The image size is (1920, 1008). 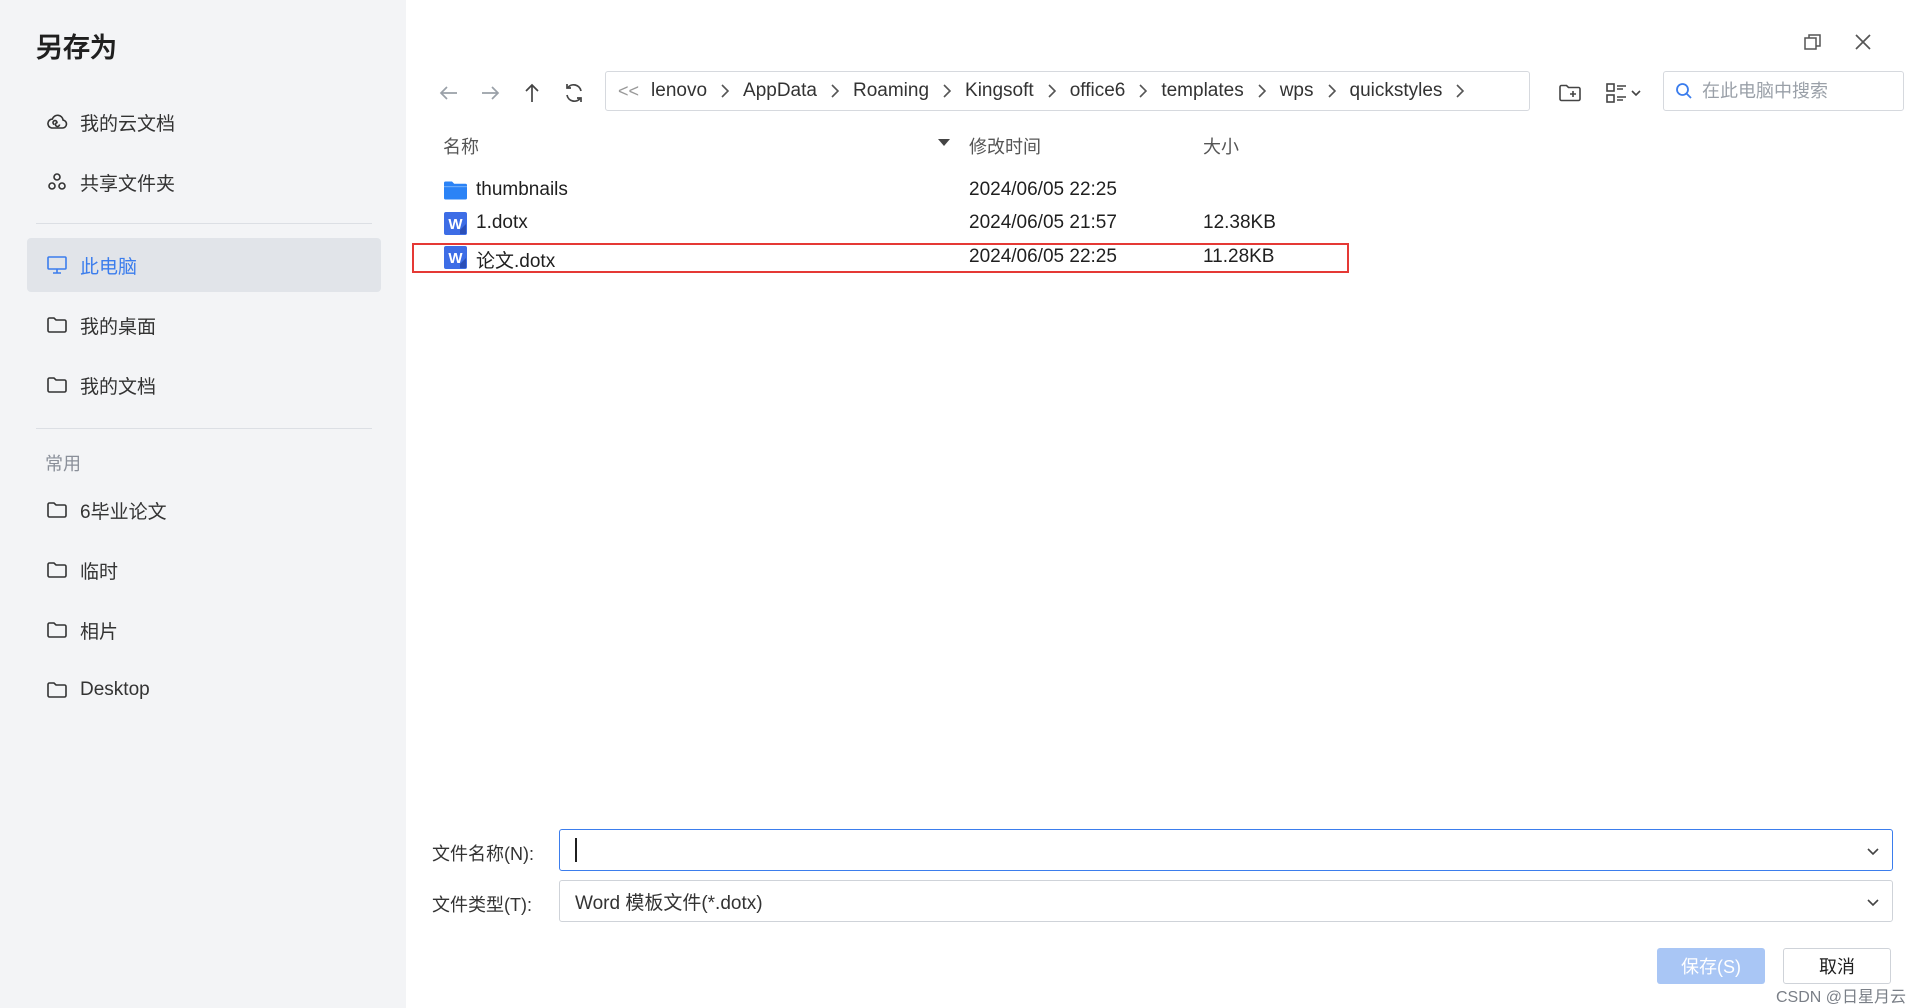 What do you see at coordinates (1297, 91) in the screenshot?
I see `breadcrumb-item: wps` at bounding box center [1297, 91].